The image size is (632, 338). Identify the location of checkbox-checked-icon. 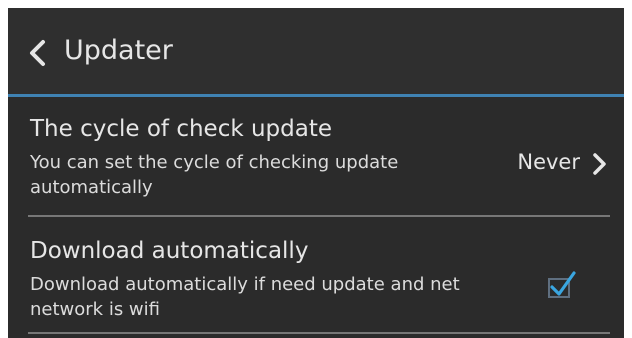
(561, 285).